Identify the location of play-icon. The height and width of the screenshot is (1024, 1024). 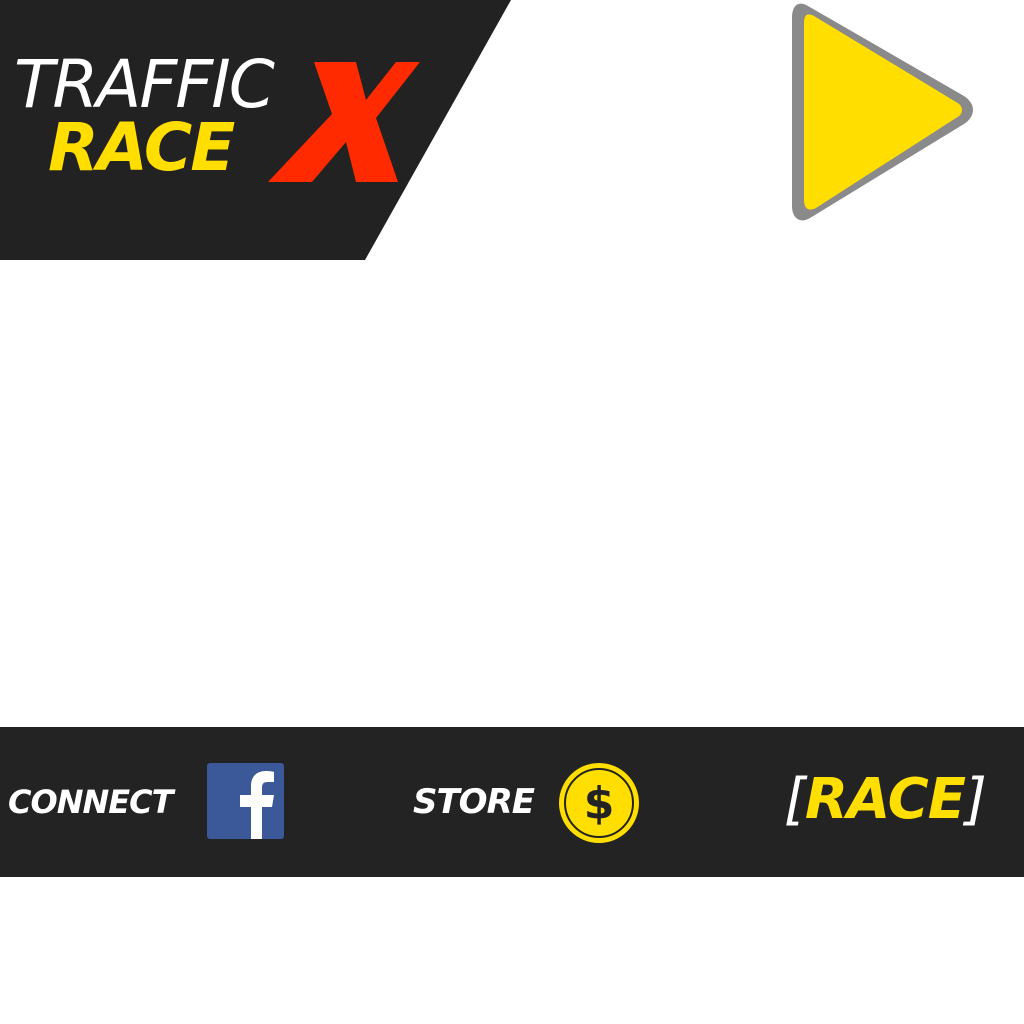
(882, 112).